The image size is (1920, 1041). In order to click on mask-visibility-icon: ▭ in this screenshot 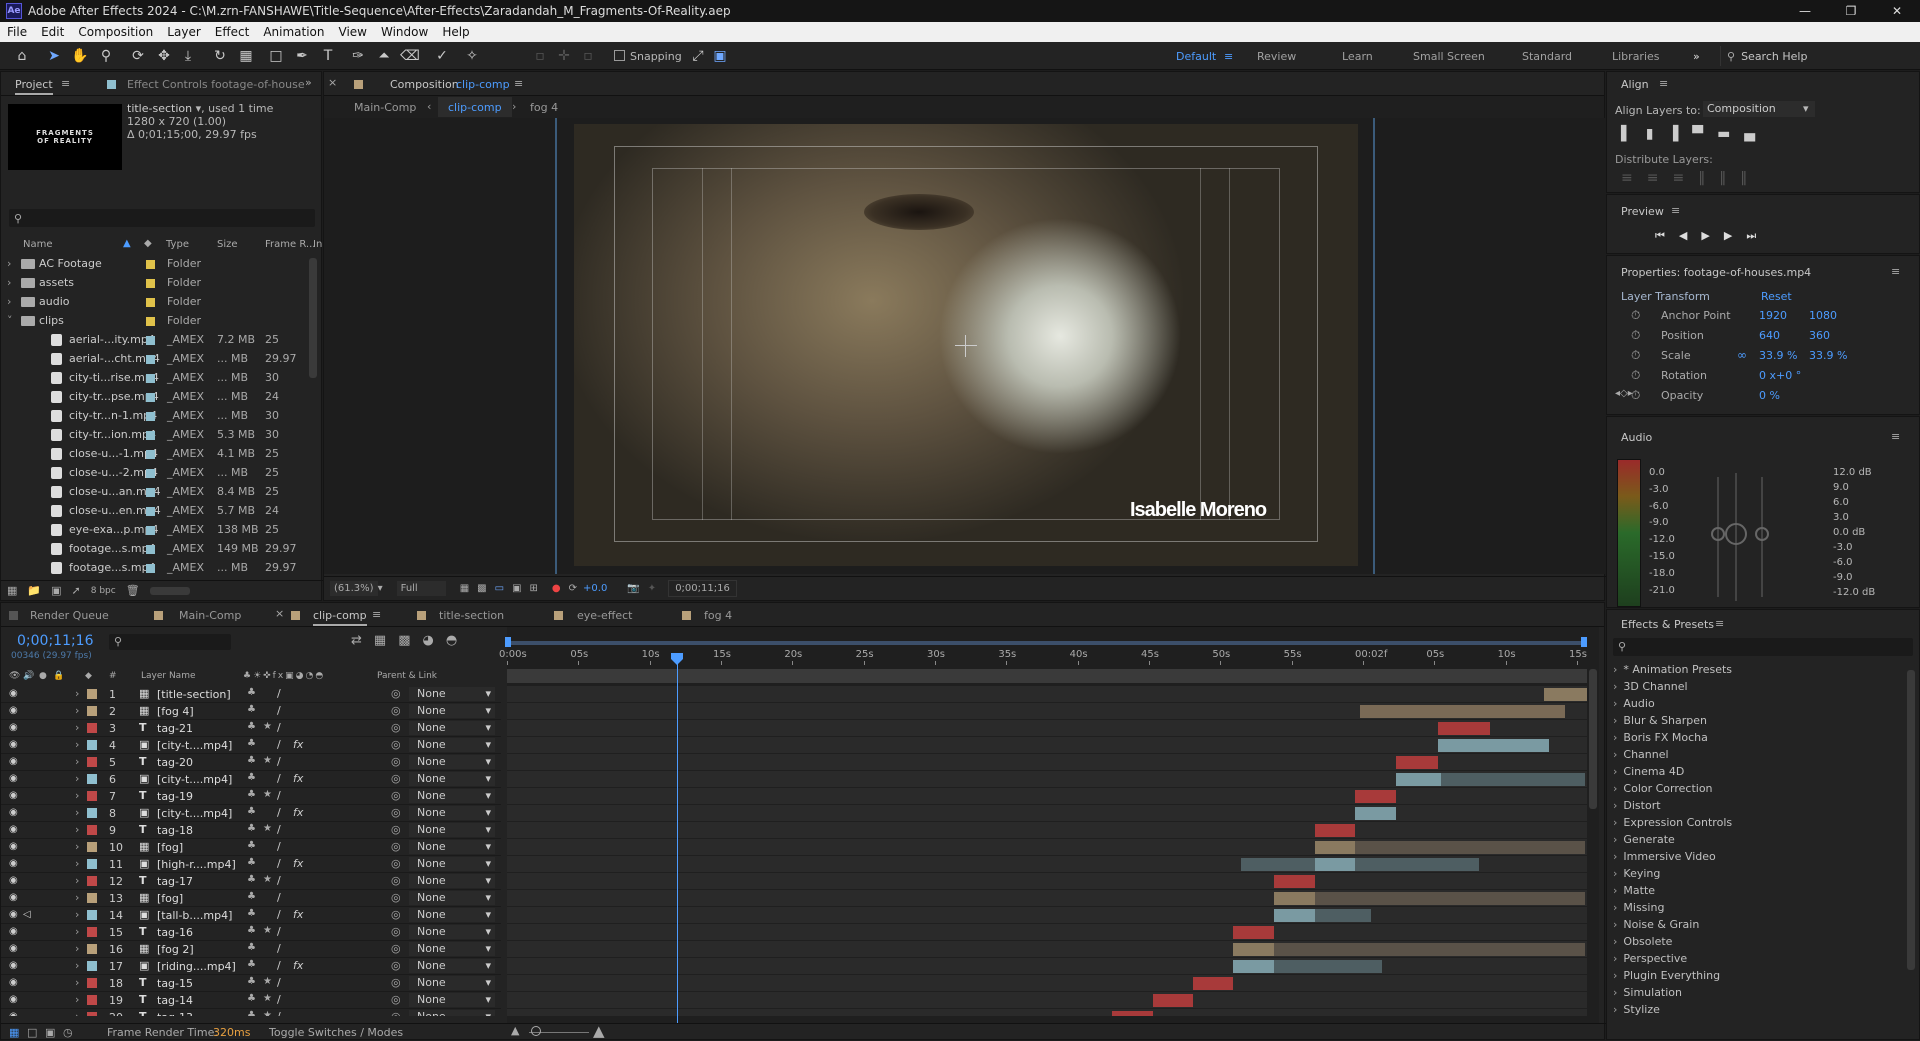, I will do `click(499, 588)`.